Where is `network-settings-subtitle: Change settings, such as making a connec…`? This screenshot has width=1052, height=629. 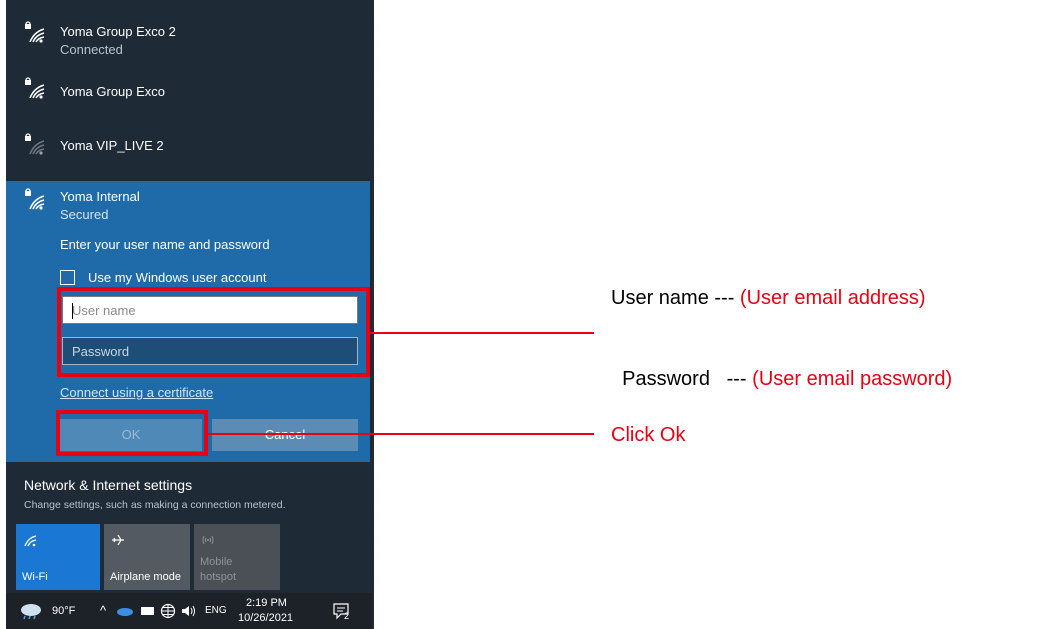 network-settings-subtitle: Change settings, such as making a connec… is located at coordinates (155, 505).